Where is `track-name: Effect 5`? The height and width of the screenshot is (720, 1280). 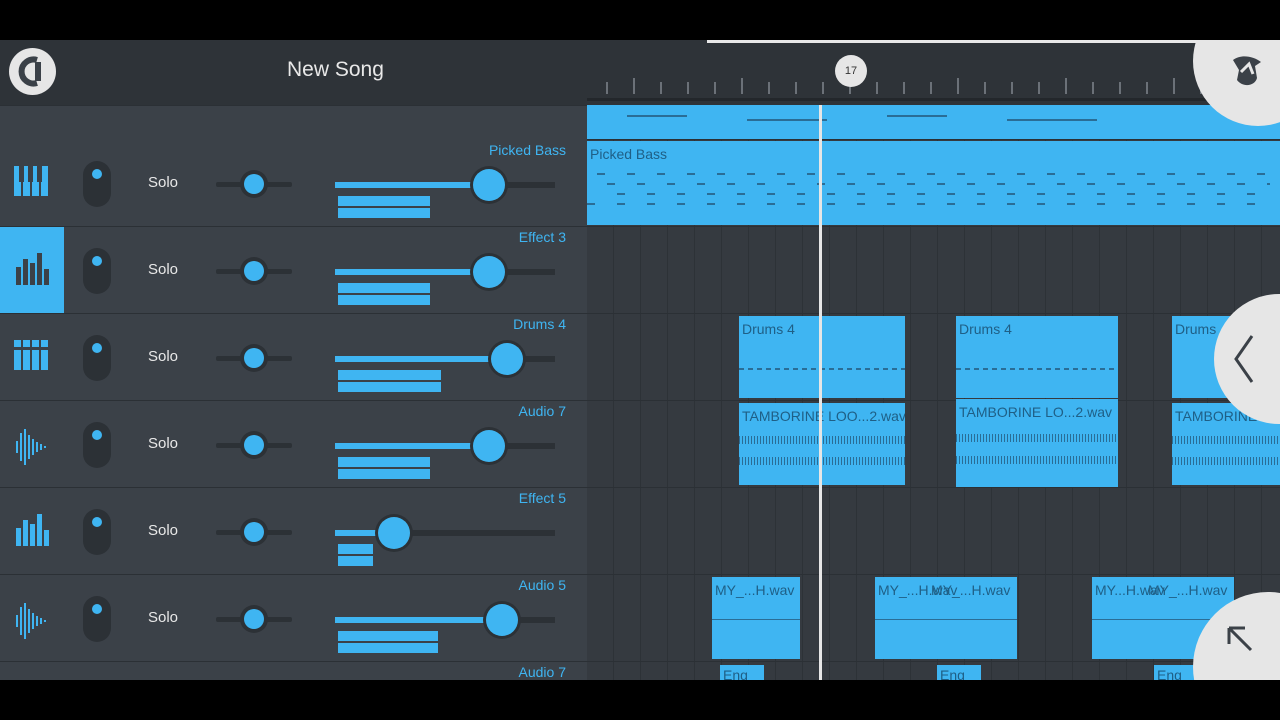 track-name: Effect 5 is located at coordinates (542, 498).